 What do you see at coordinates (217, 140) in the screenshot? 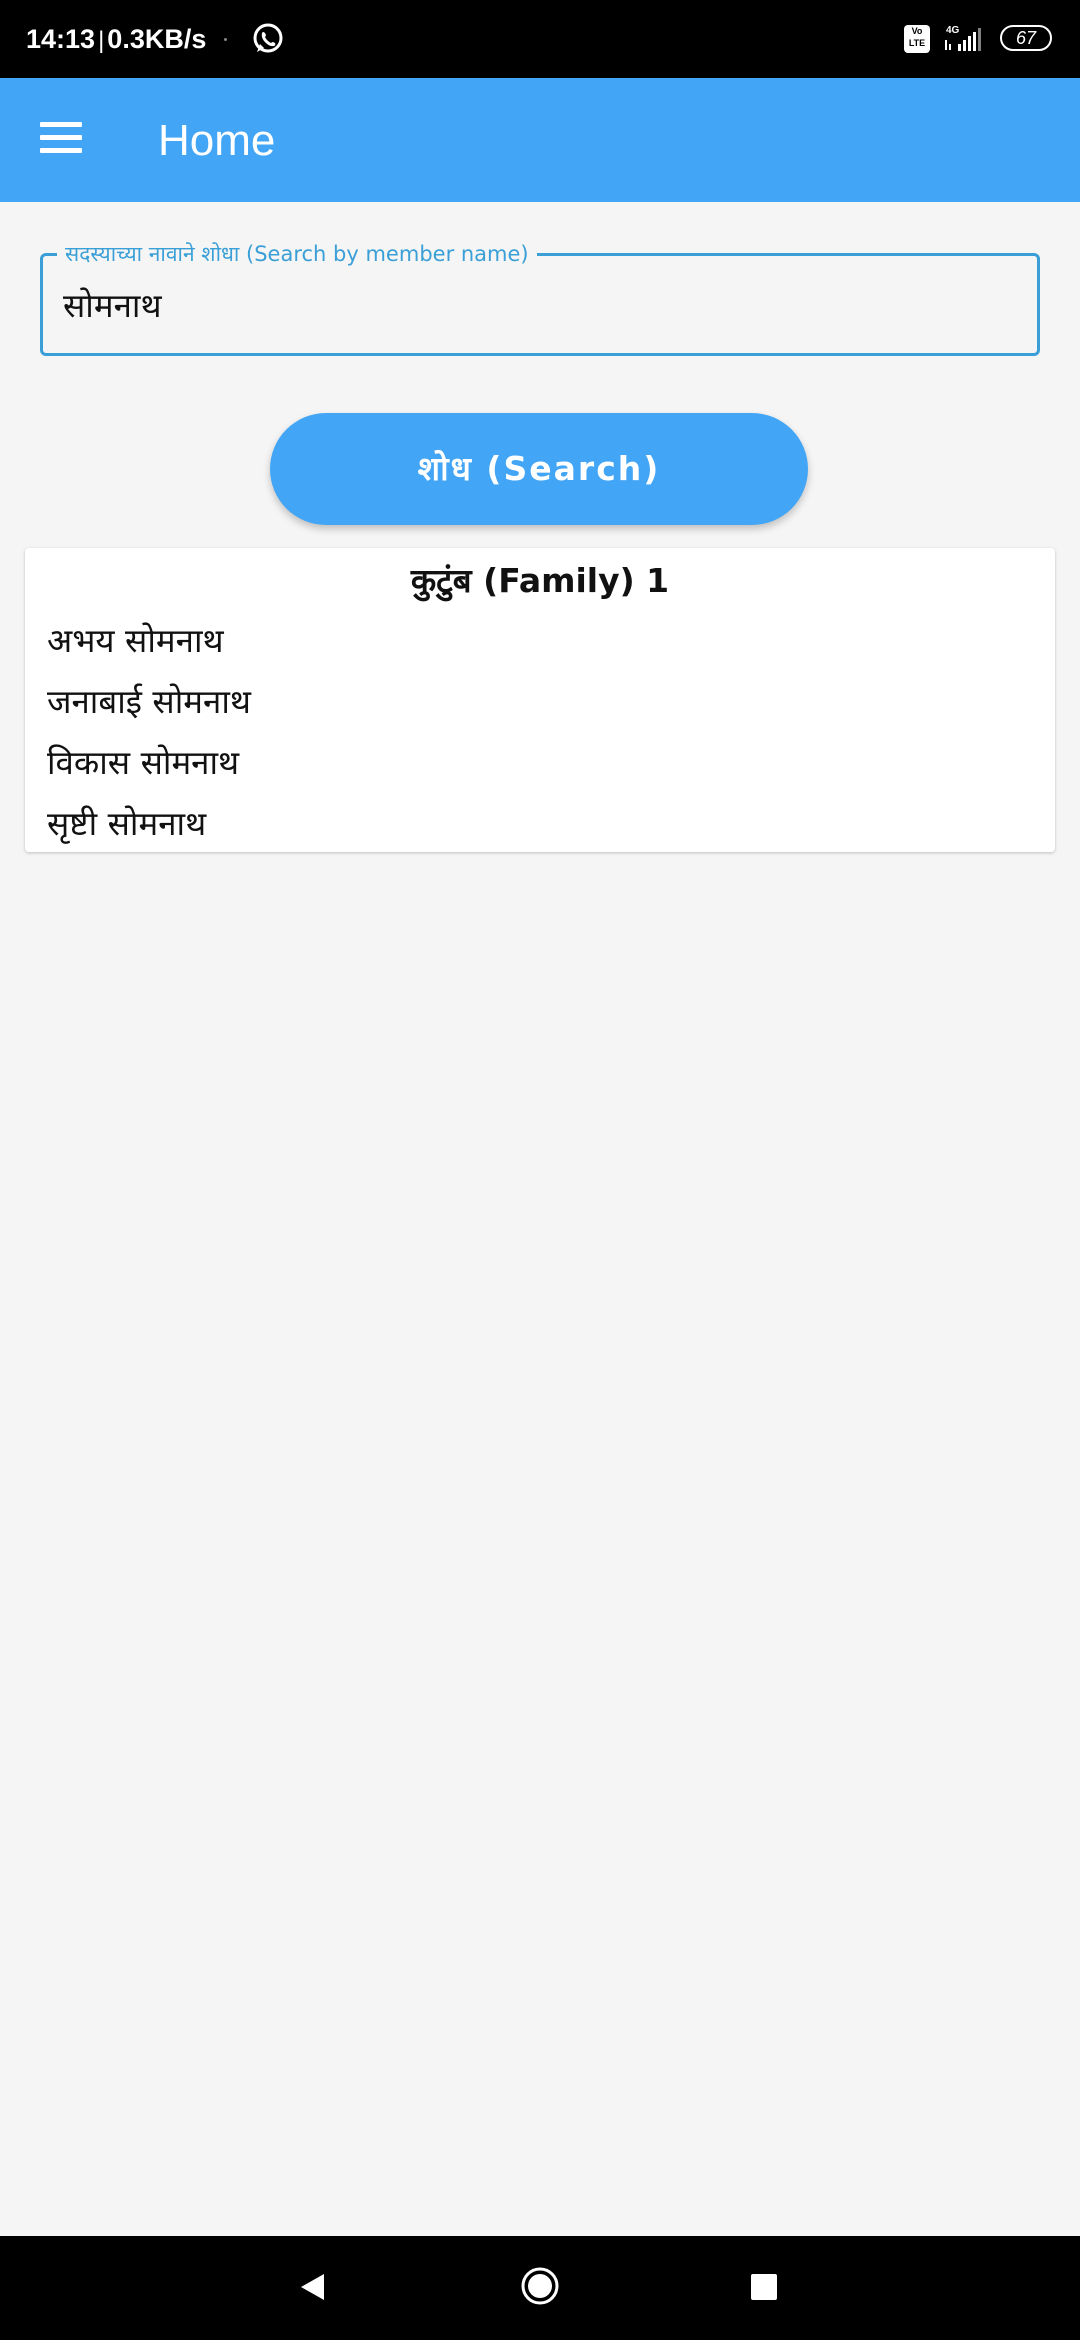
I see `page-title: Home` at bounding box center [217, 140].